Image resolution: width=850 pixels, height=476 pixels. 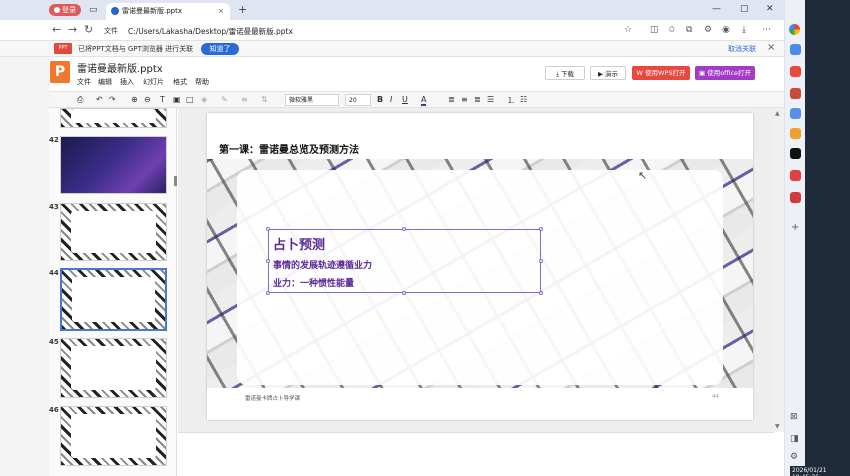 What do you see at coordinates (268, 229) in the screenshot?
I see `resize-handle-tl` at bounding box center [268, 229].